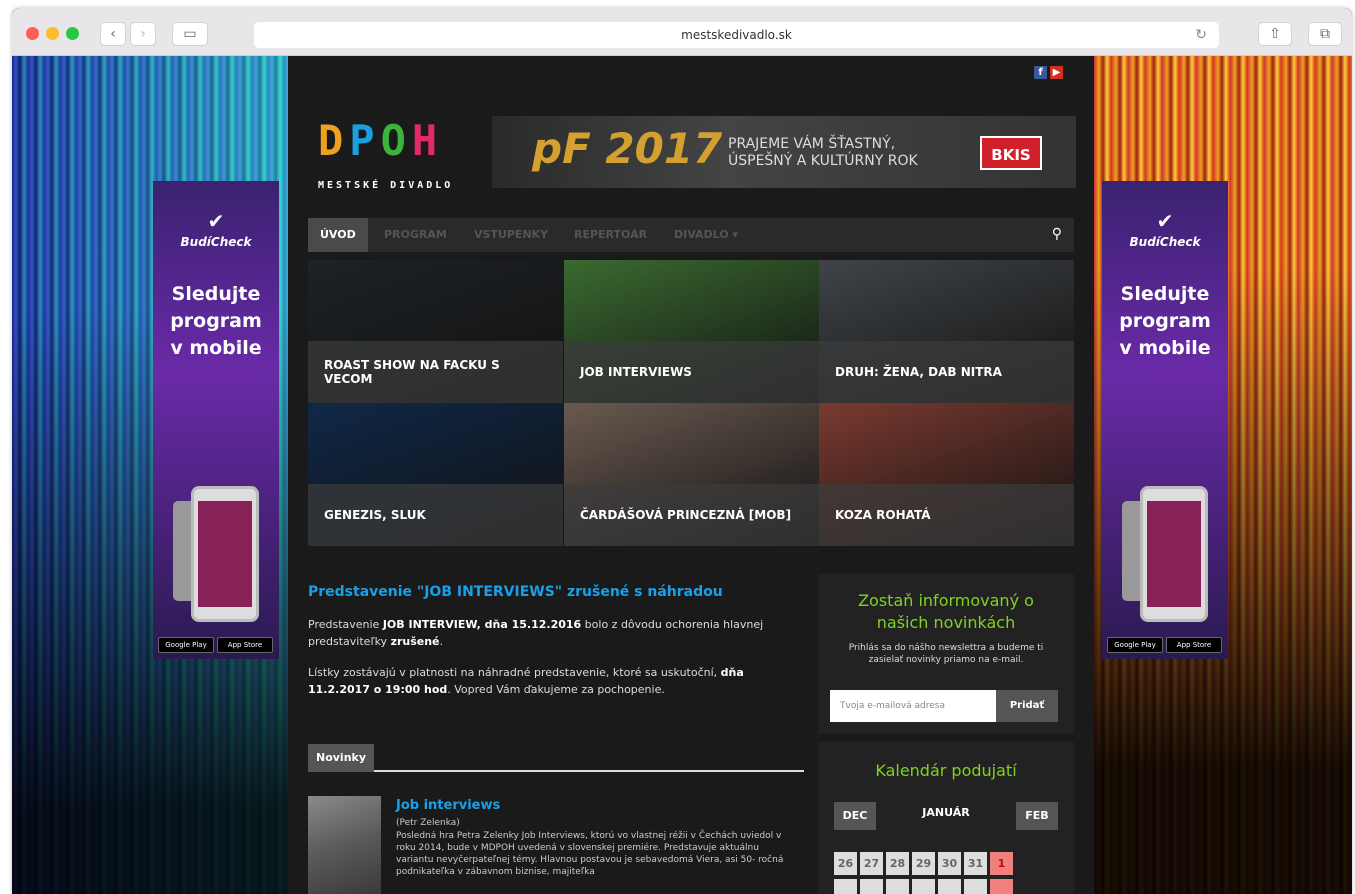 The height and width of the screenshot is (894, 1355). I want to click on url-text: mestskedivadlo.sk, so click(736, 35).